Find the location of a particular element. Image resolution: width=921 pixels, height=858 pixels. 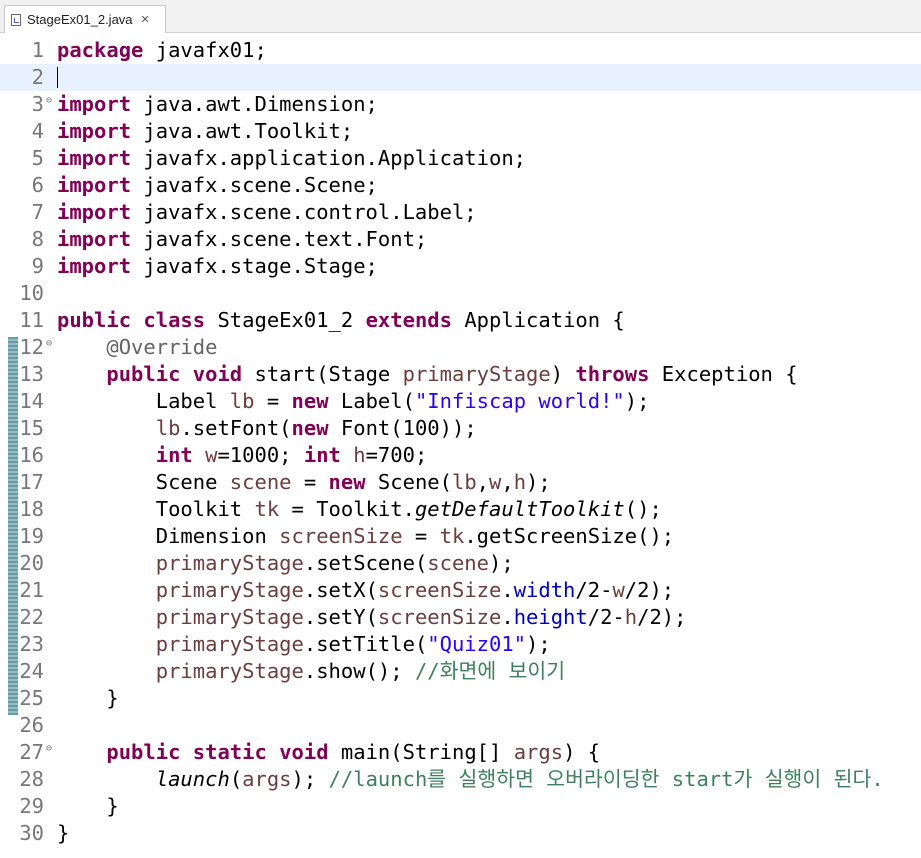

code-line: 26 is located at coordinates (460, 725).